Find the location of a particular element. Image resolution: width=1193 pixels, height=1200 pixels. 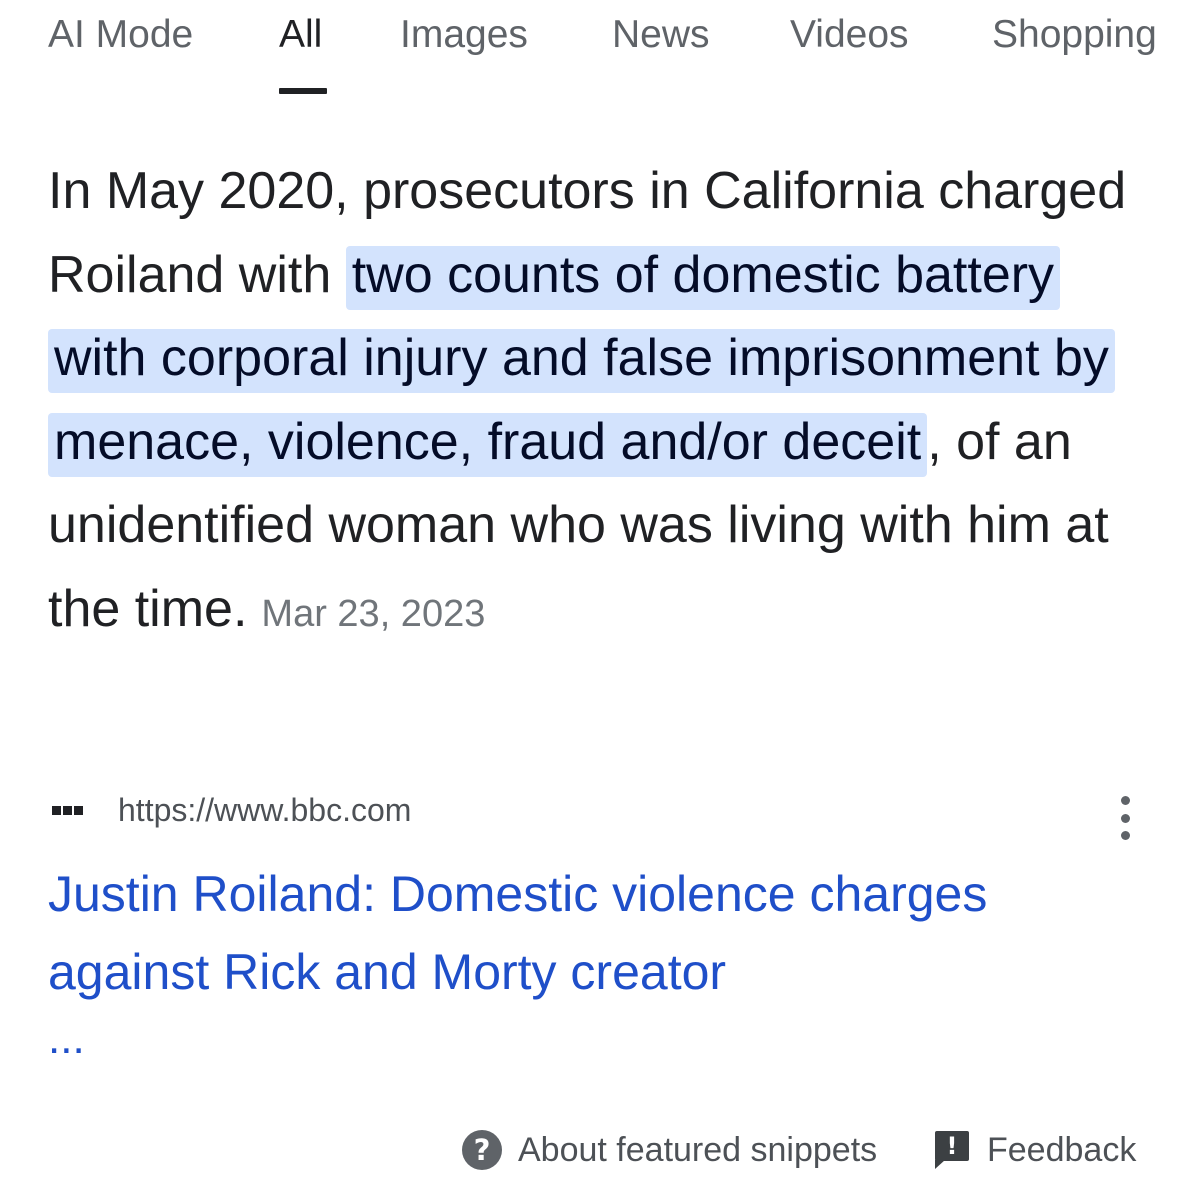

feedback-button: ! Feedback is located at coordinates (1035, 1150).